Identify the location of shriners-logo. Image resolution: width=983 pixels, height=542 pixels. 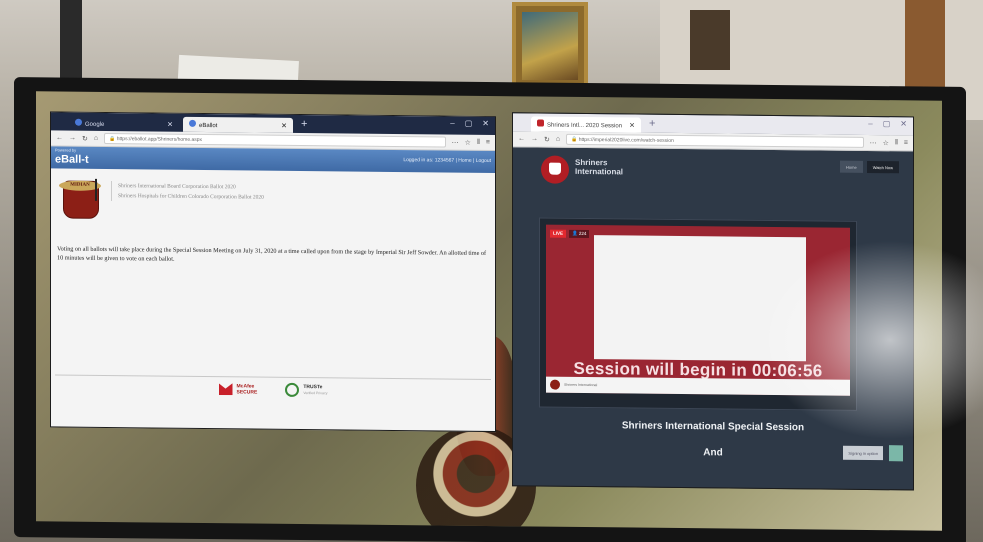
(555, 169).